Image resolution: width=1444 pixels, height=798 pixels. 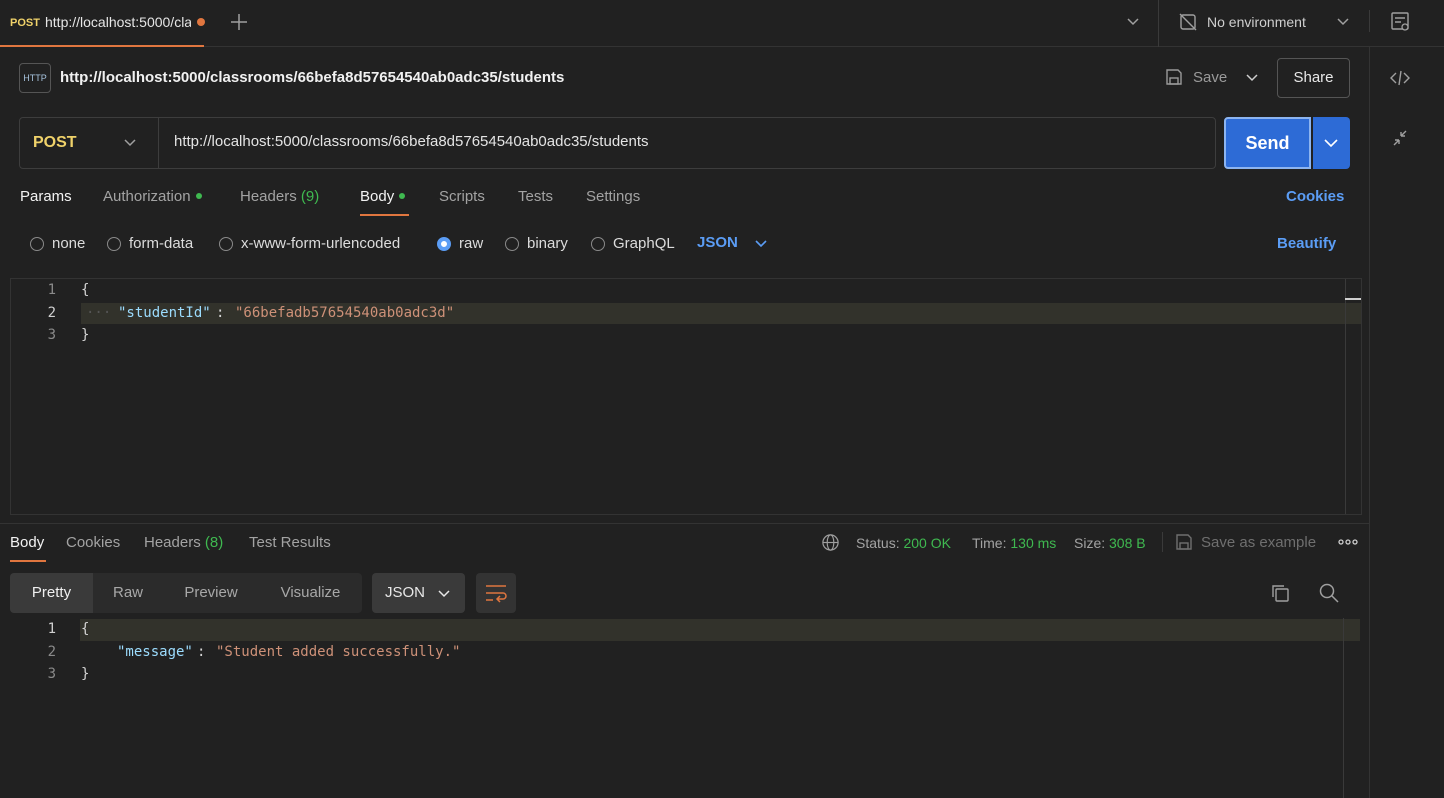 What do you see at coordinates (1329, 593) in the screenshot?
I see `search-icon` at bounding box center [1329, 593].